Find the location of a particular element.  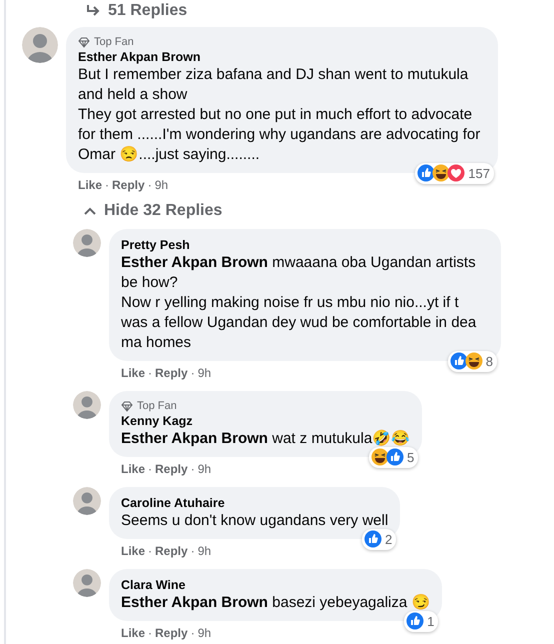

comment-text: Esther Akpan Brown wat z mutukula🤣😂 is located at coordinates (265, 439).